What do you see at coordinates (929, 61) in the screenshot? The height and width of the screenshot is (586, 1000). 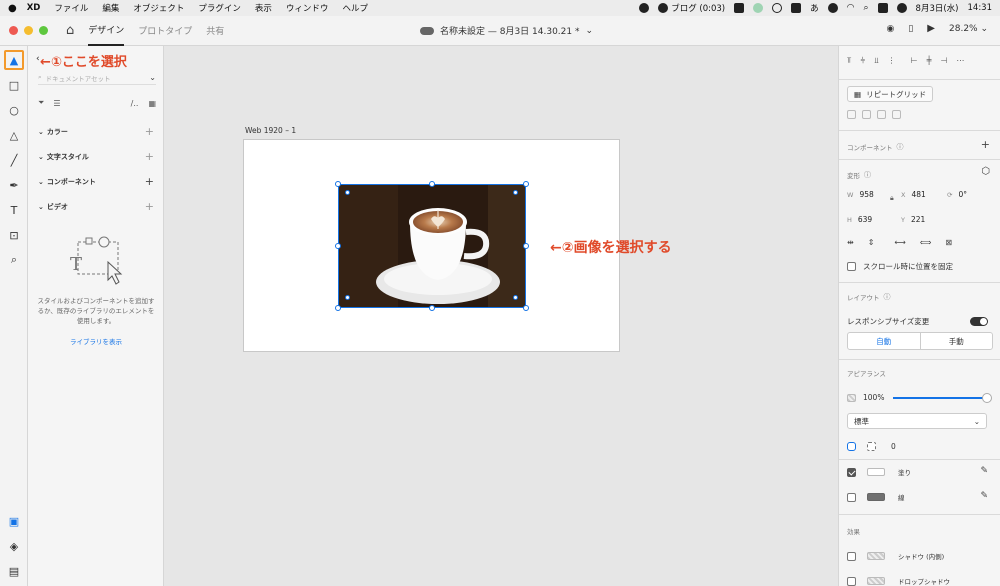 I see `align-center-icon: ╪` at bounding box center [929, 61].